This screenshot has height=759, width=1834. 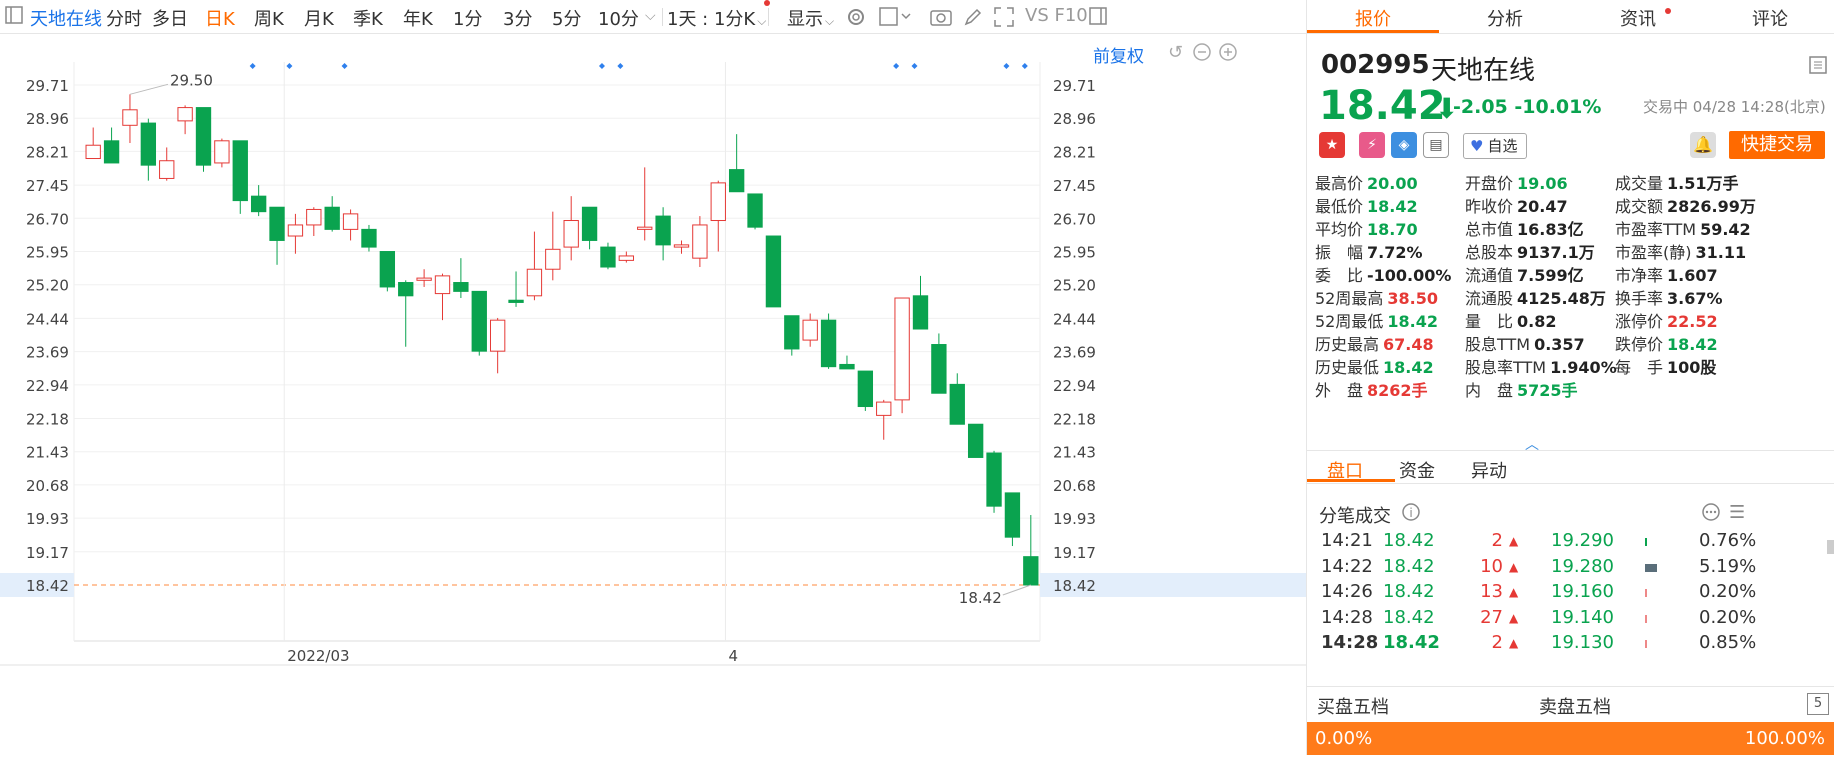 I want to click on sidebar-toggle-icon, so click(x=14, y=17).